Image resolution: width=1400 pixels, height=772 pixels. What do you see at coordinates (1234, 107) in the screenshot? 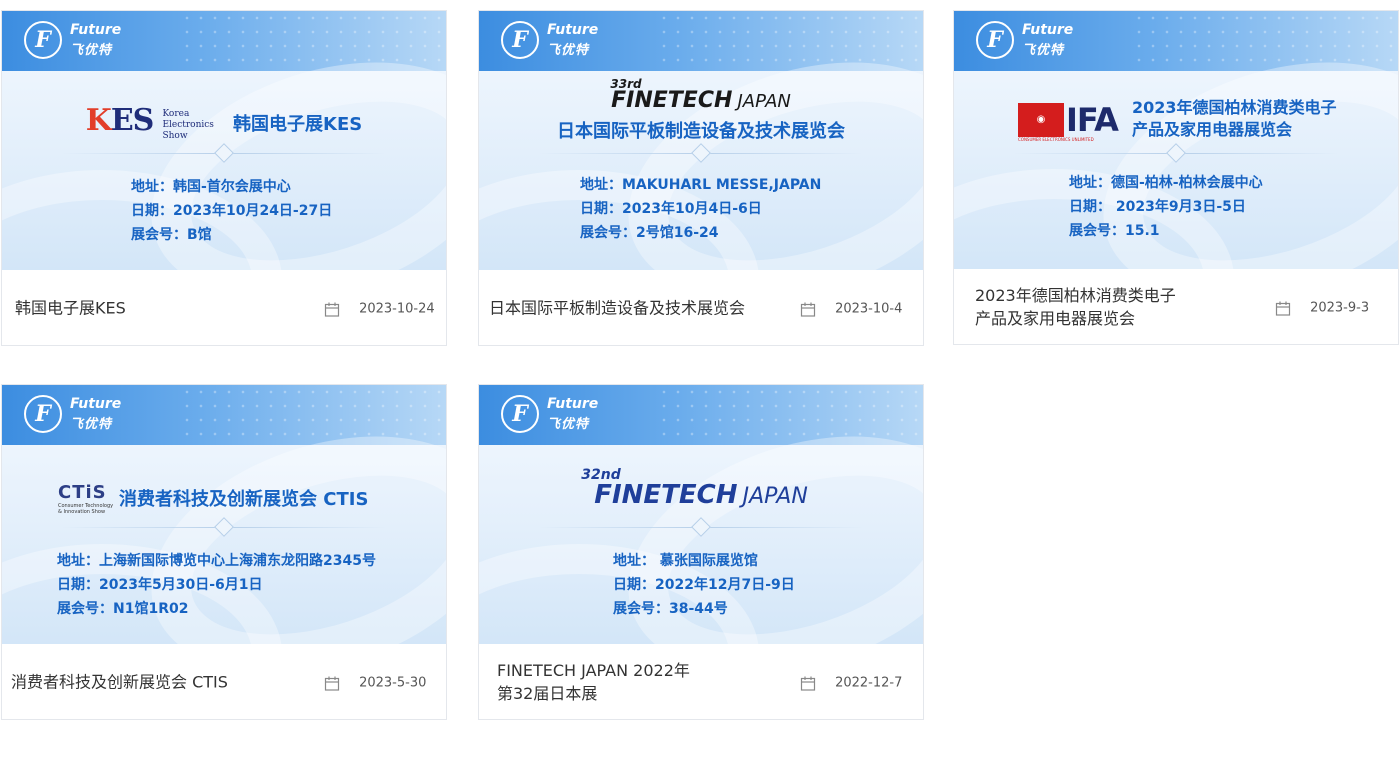
I see `banner-title: 2023年德国柏林消费类电子` at bounding box center [1234, 107].